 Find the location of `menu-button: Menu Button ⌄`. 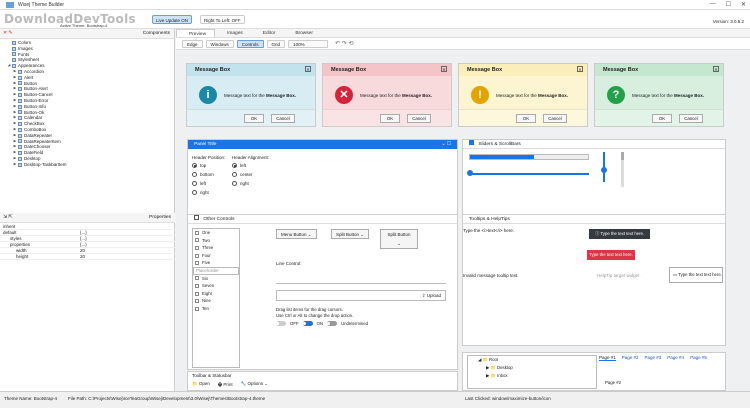

menu-button: Menu Button ⌄ is located at coordinates (296, 234).